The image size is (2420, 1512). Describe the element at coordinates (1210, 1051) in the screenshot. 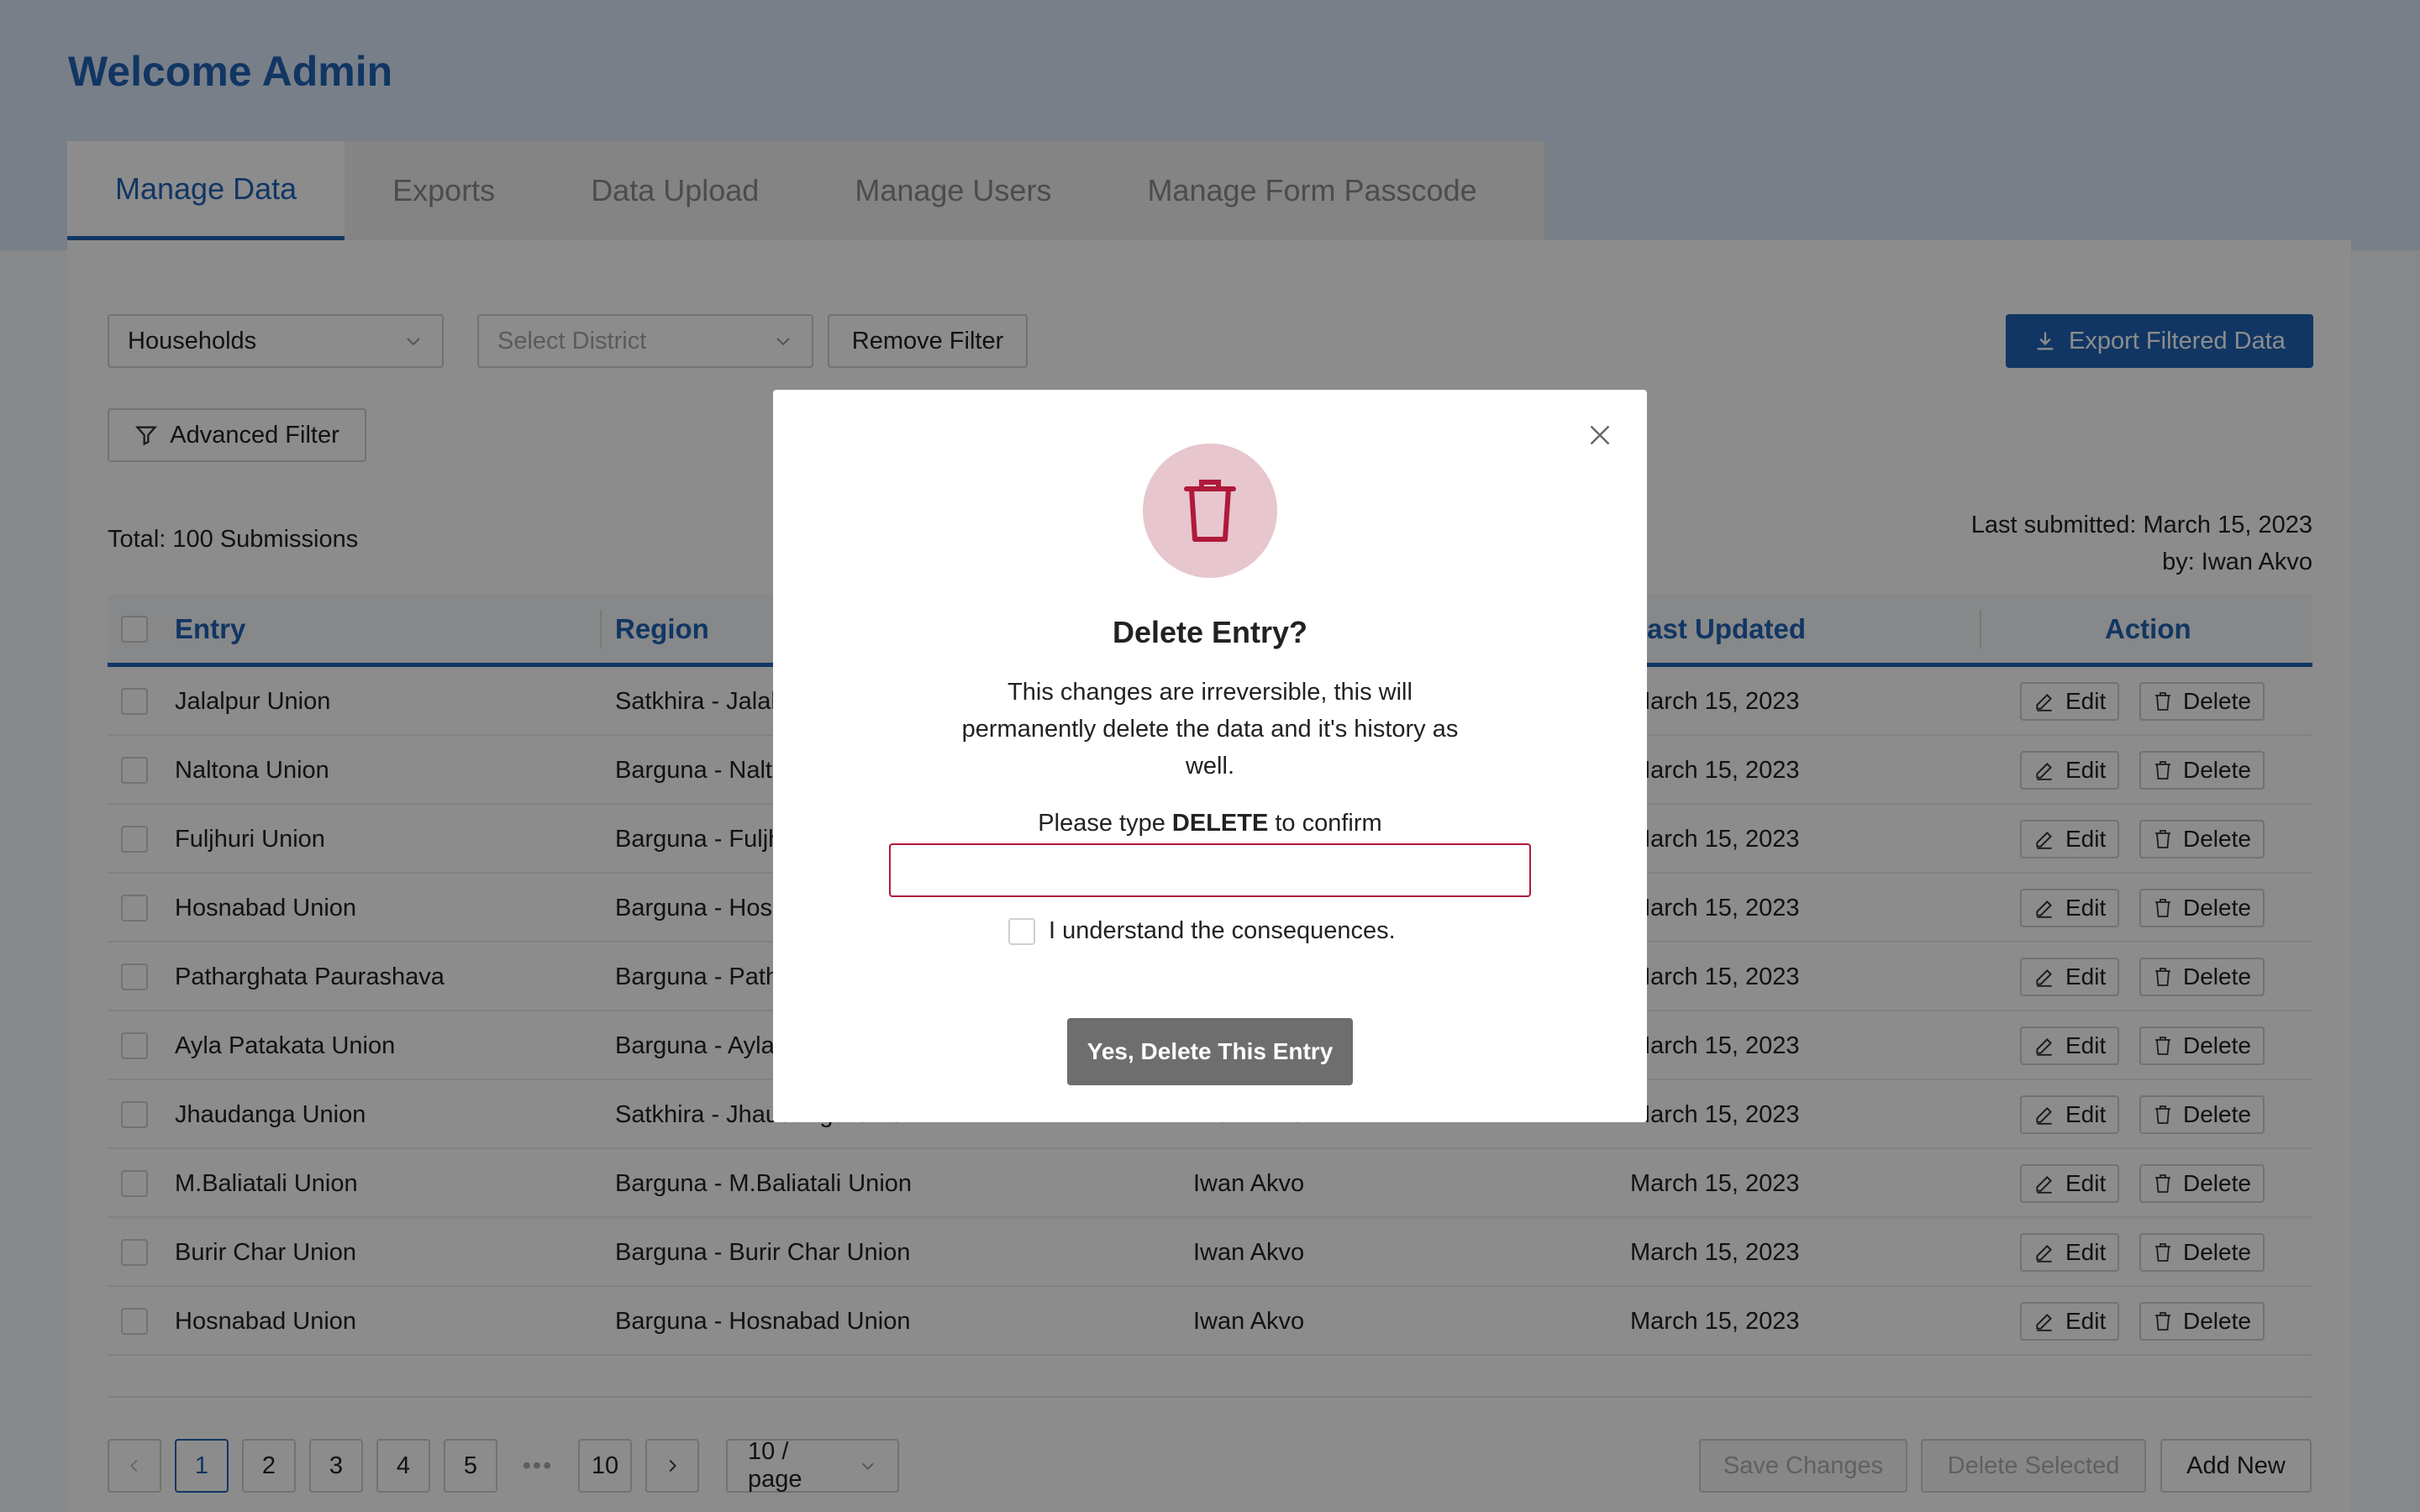

I see `confirm-delete-button: Yes, Delete This Entry` at that location.